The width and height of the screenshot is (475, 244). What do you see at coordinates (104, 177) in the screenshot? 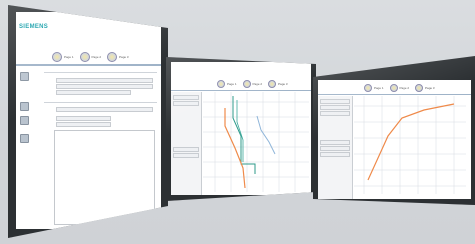
I see `text-area` at bounding box center [104, 177].